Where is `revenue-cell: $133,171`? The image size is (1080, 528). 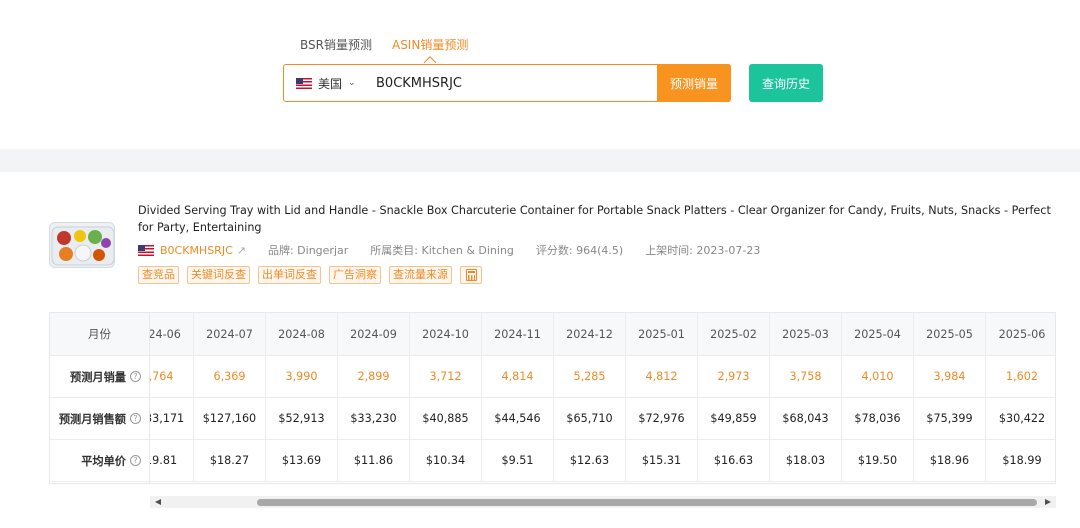
revenue-cell: $133,171 is located at coordinates (171, 419).